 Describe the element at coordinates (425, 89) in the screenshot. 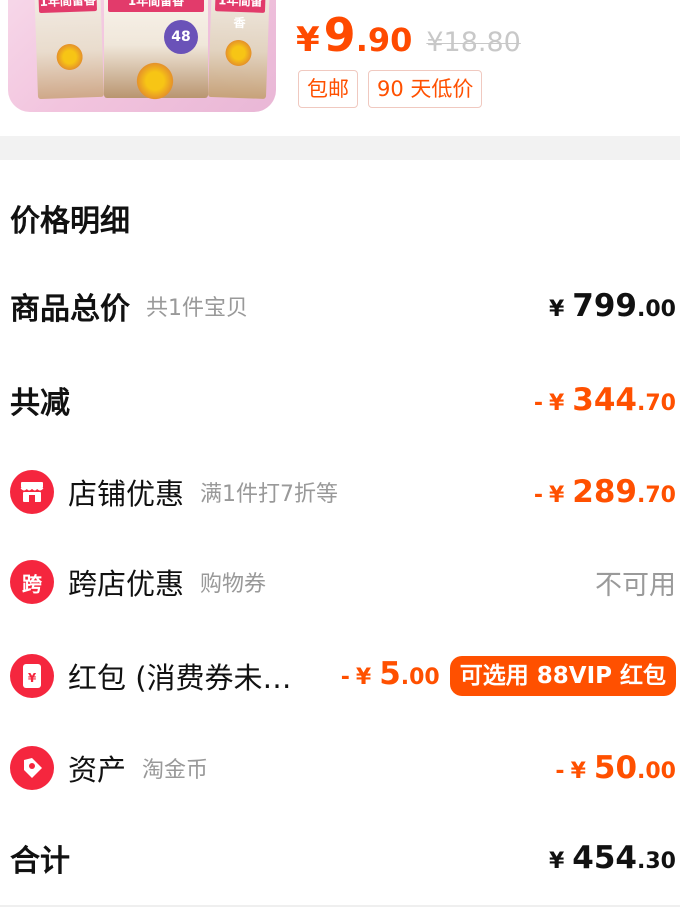

I see `tag-low-price: 90 天低价` at that location.